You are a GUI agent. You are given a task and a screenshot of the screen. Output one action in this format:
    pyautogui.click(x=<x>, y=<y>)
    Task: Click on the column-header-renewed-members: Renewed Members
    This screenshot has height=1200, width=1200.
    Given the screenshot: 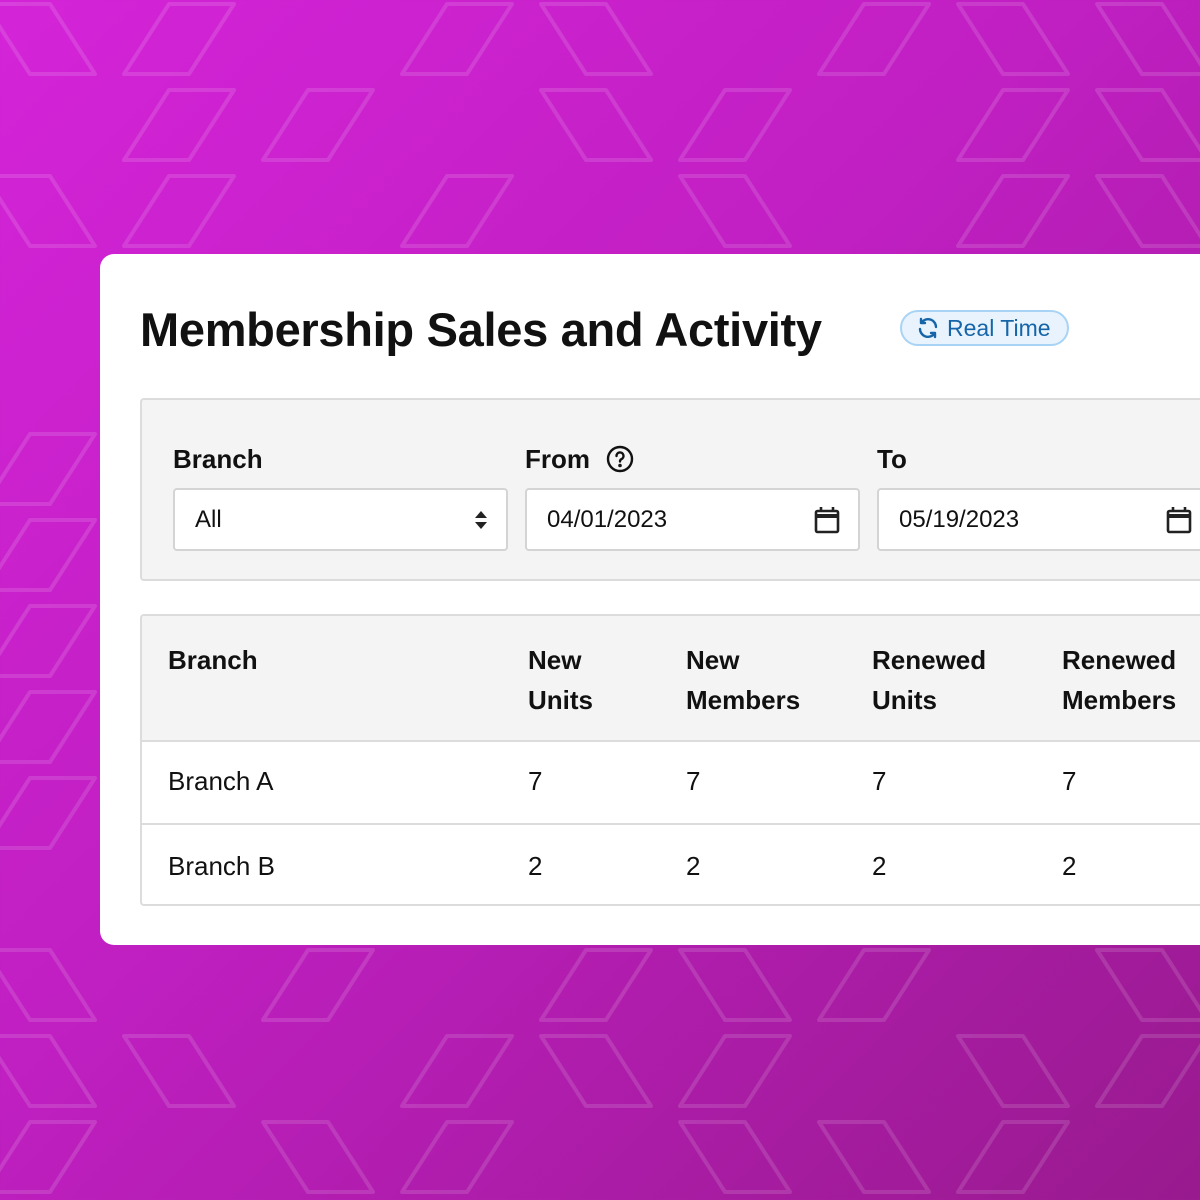 What is the action you would take?
    pyautogui.click(x=1119, y=680)
    